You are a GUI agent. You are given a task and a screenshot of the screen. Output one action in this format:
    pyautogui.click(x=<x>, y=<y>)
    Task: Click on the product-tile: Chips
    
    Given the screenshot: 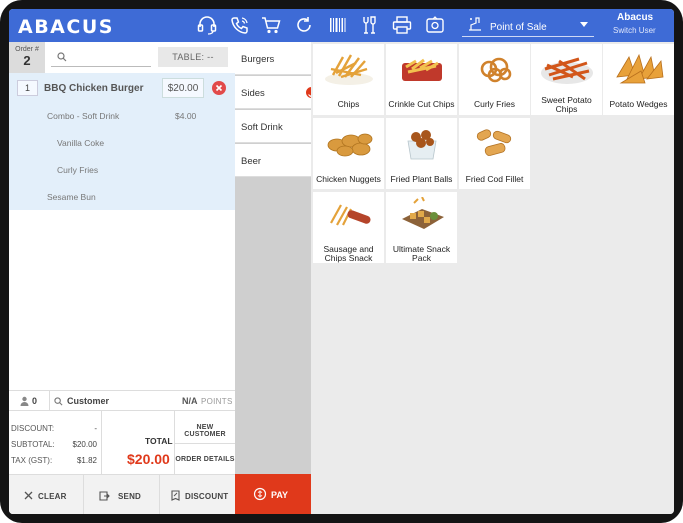 What is the action you would take?
    pyautogui.click(x=348, y=79)
    